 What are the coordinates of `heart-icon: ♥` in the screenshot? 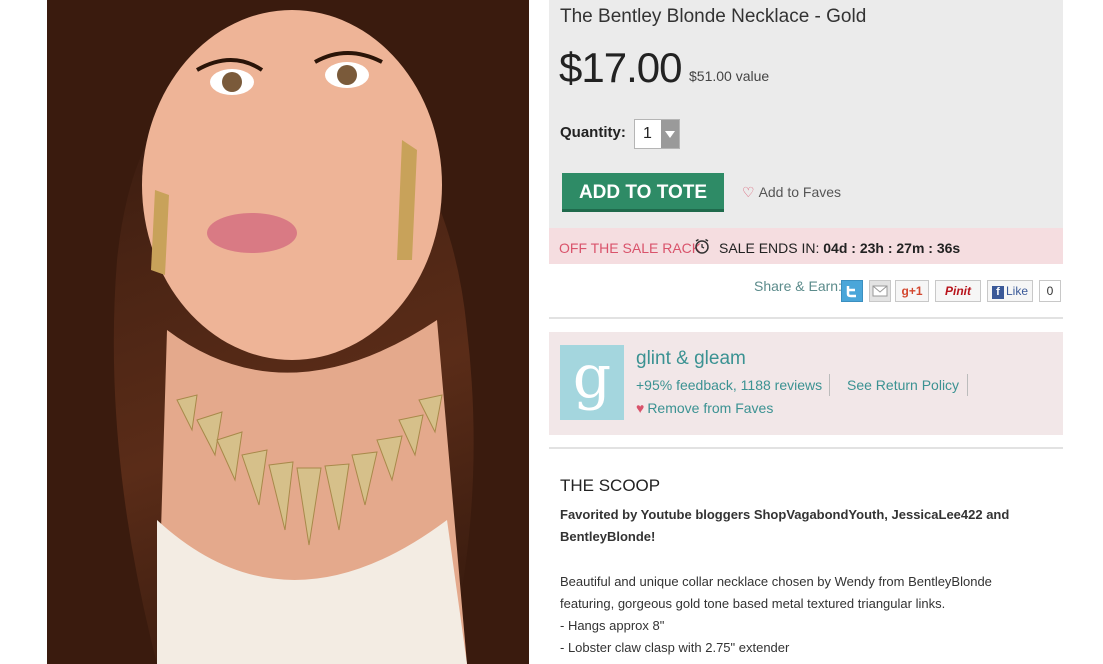 It's located at (640, 408).